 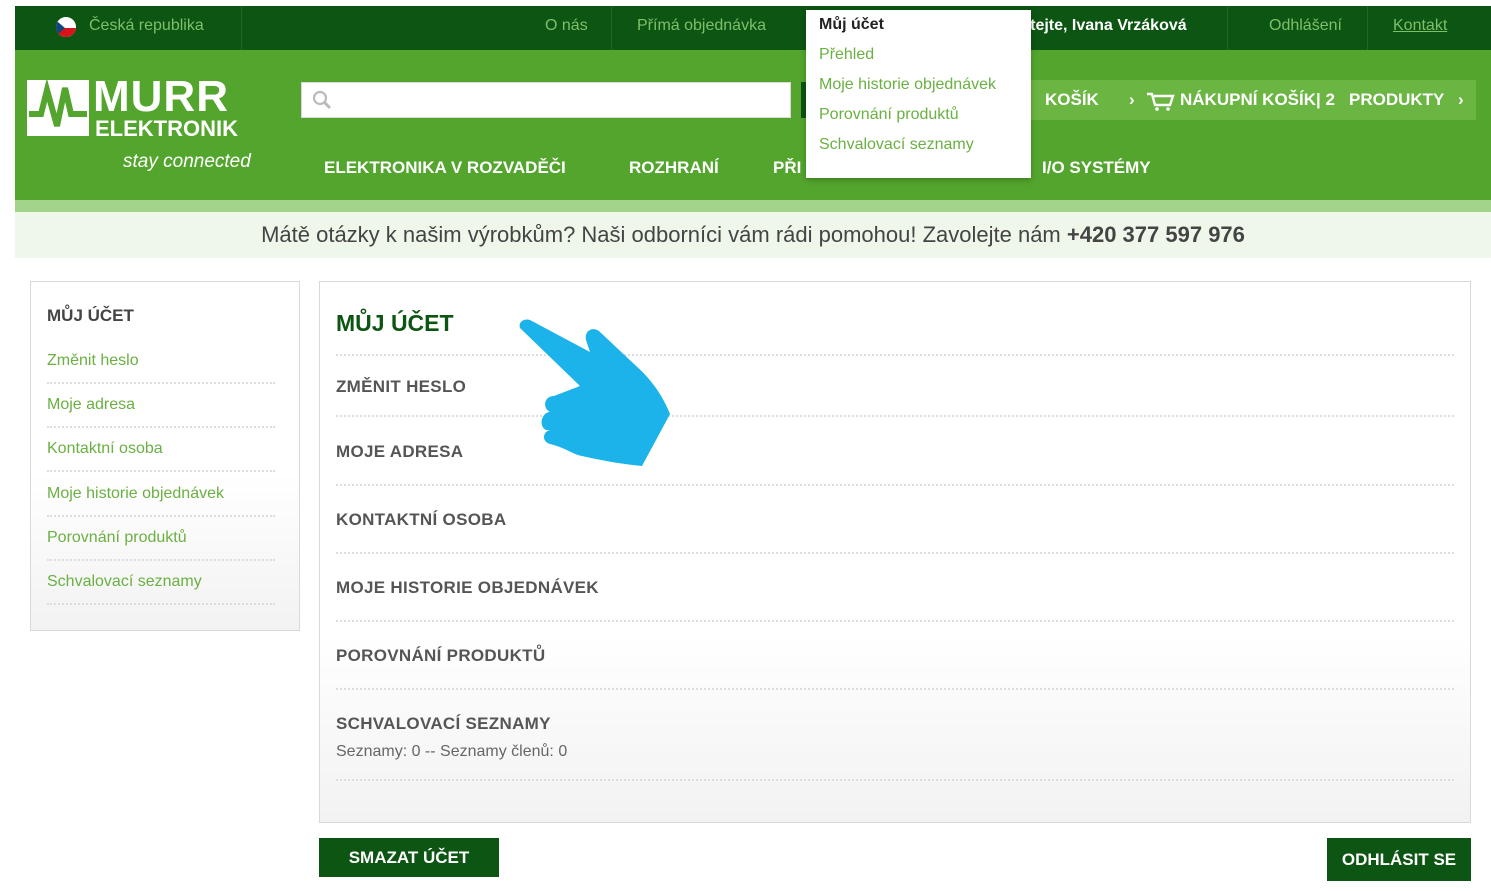 I want to click on country-selector: Česká republika, so click(x=146, y=28).